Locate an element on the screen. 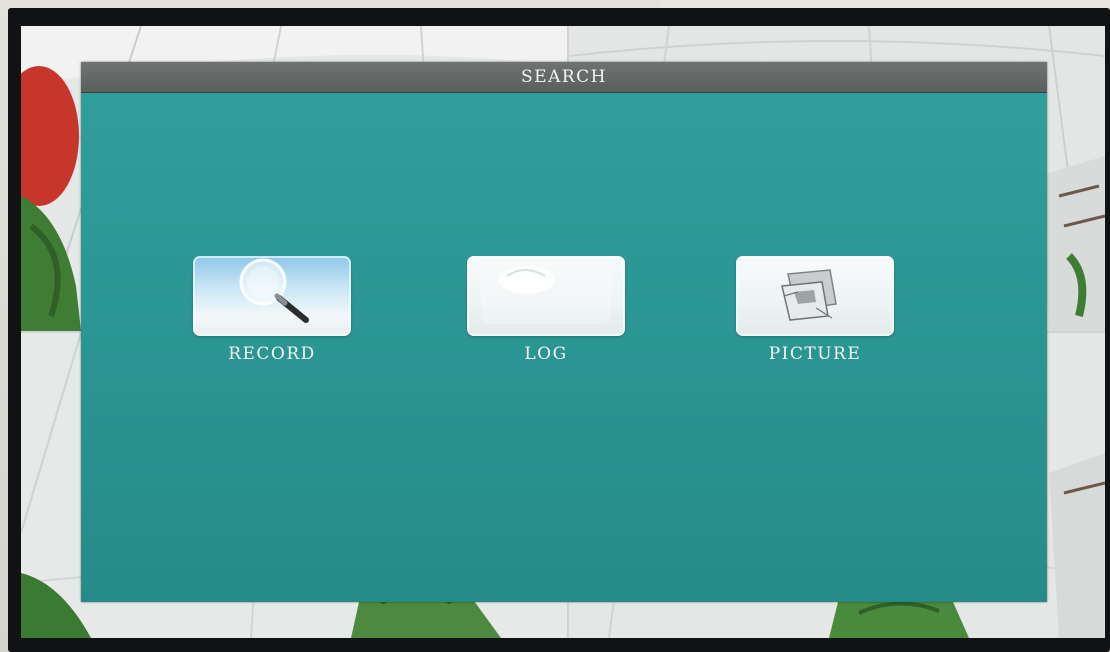 Image resolution: width=1110 pixels, height=652 pixels. picture-option-label: PICTURE is located at coordinates (815, 354).